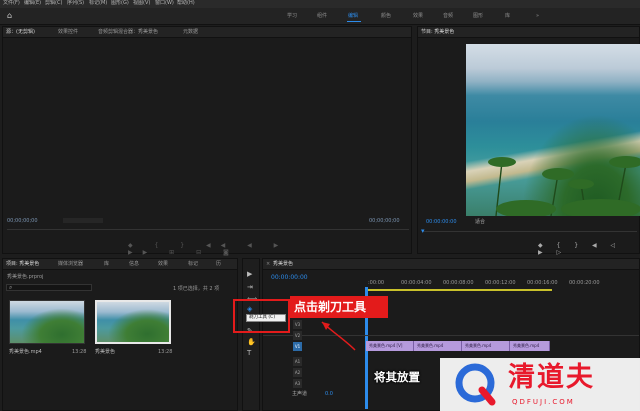  I want to click on project-file-name: 秀美景色.prproj, so click(25, 277).